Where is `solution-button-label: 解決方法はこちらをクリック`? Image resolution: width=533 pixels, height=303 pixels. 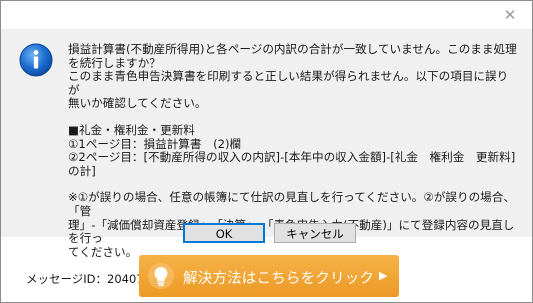
solution-button-label: 解決方法はこちらをクリック is located at coordinates (279, 279).